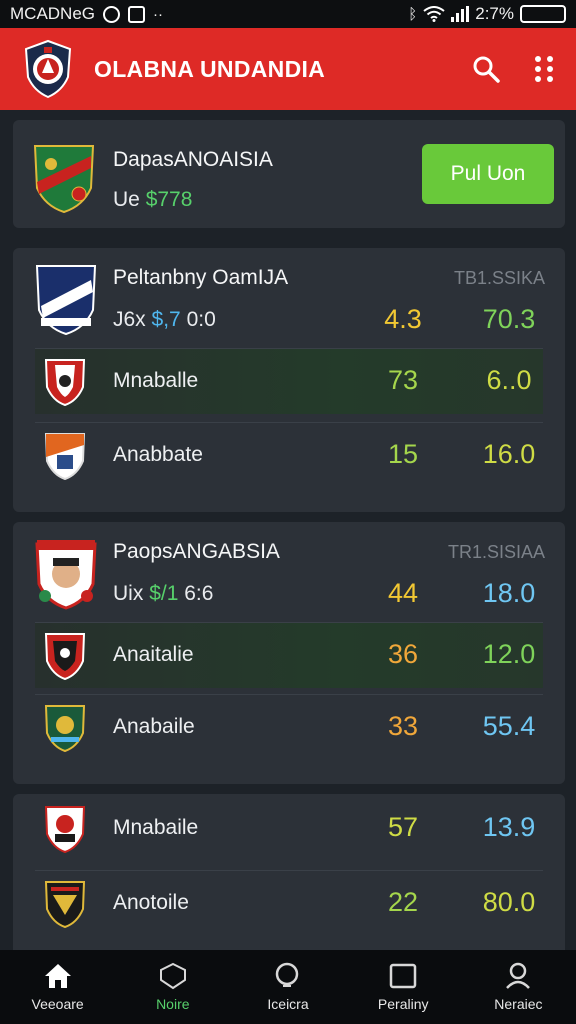  I want to click on team-value-2: 80.0, so click(509, 902).